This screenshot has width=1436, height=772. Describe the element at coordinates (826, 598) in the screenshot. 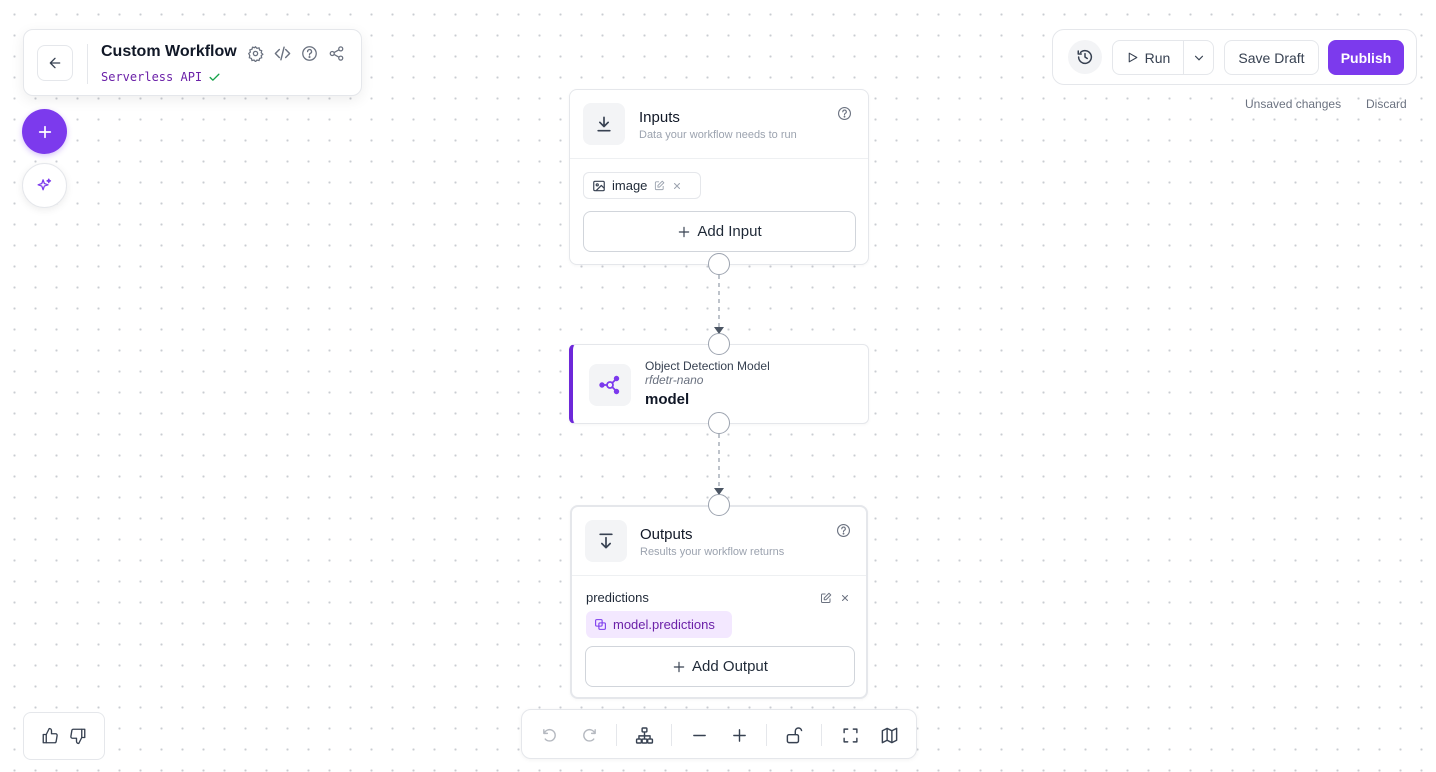

I see `output-edit-icon` at that location.